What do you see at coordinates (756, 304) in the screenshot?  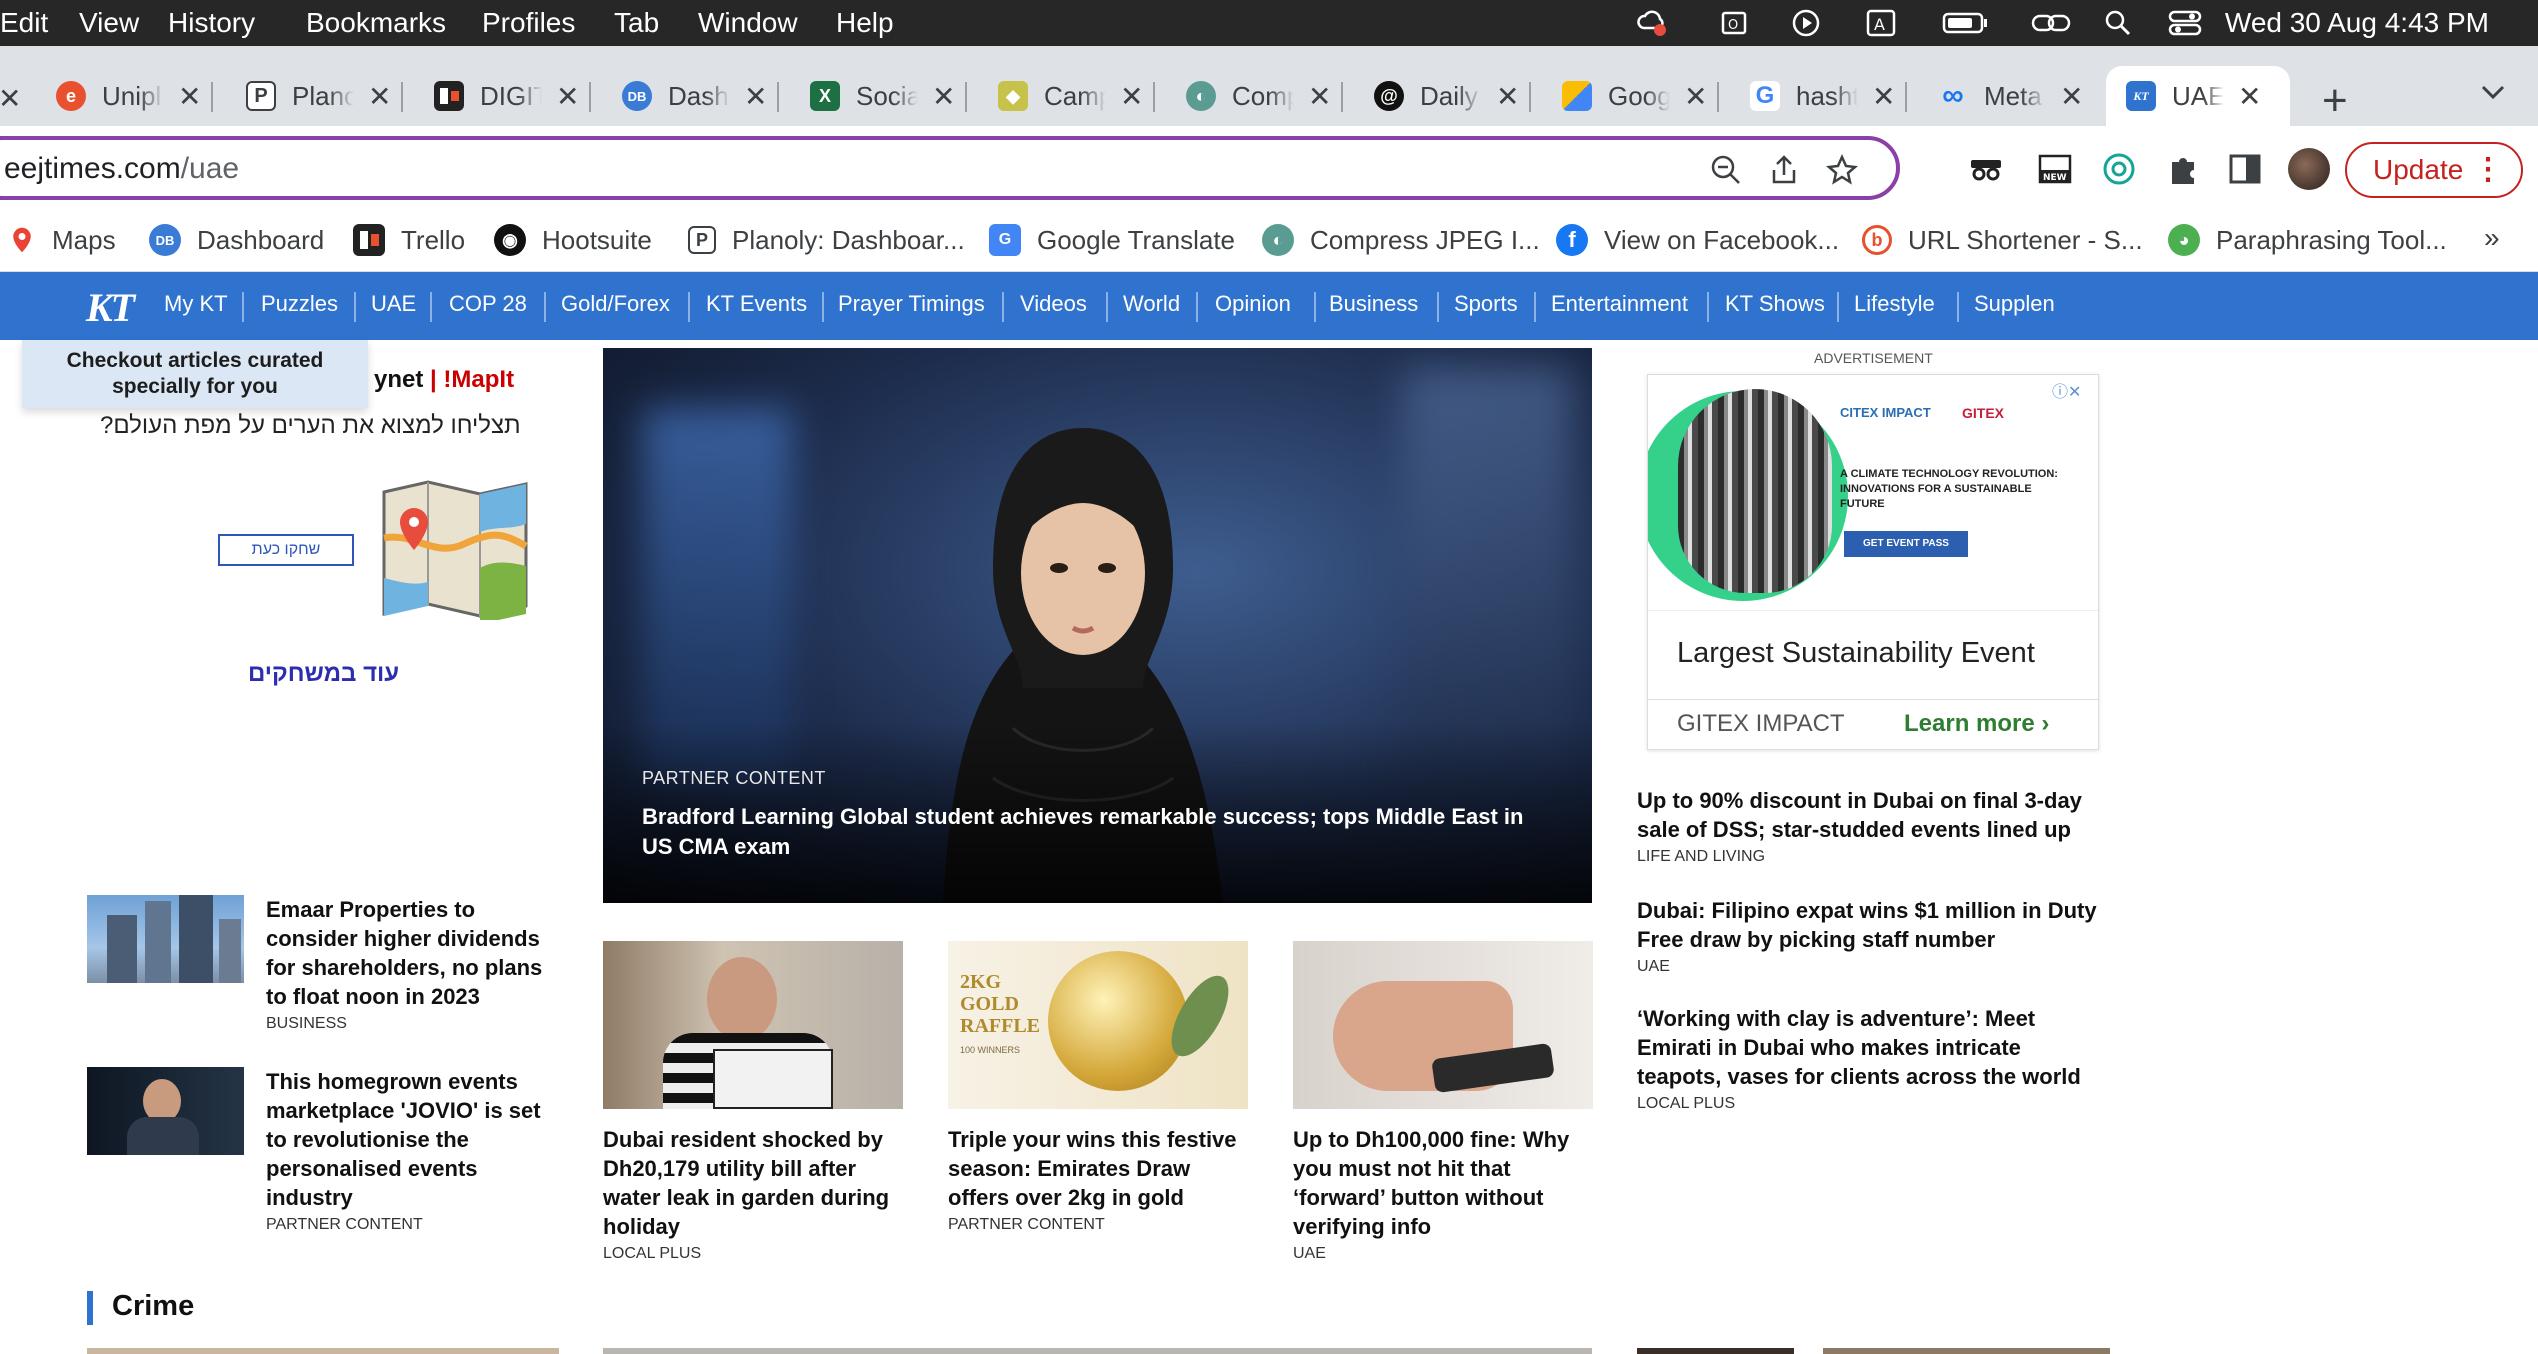 I see `nav-kt-events: KT Events` at bounding box center [756, 304].